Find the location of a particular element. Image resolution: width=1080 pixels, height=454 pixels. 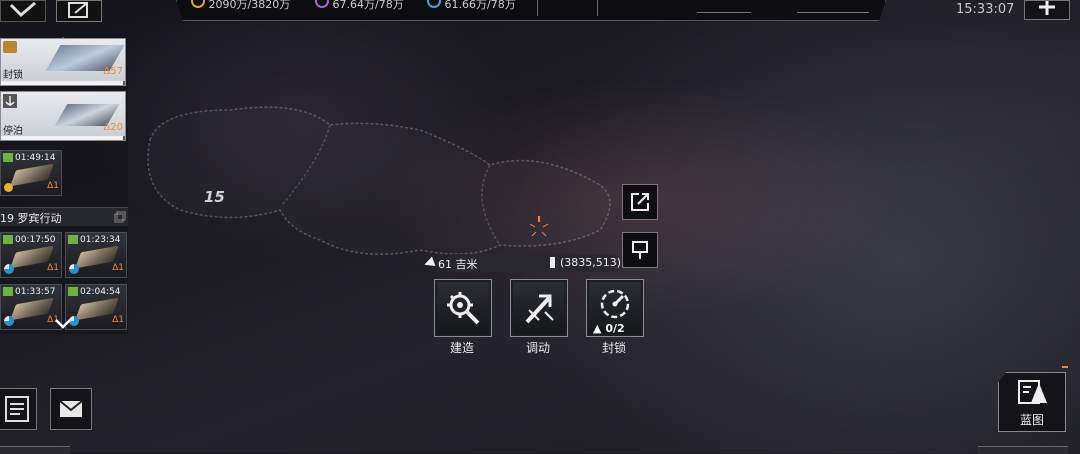

marker-icon is located at coordinates (640, 250).